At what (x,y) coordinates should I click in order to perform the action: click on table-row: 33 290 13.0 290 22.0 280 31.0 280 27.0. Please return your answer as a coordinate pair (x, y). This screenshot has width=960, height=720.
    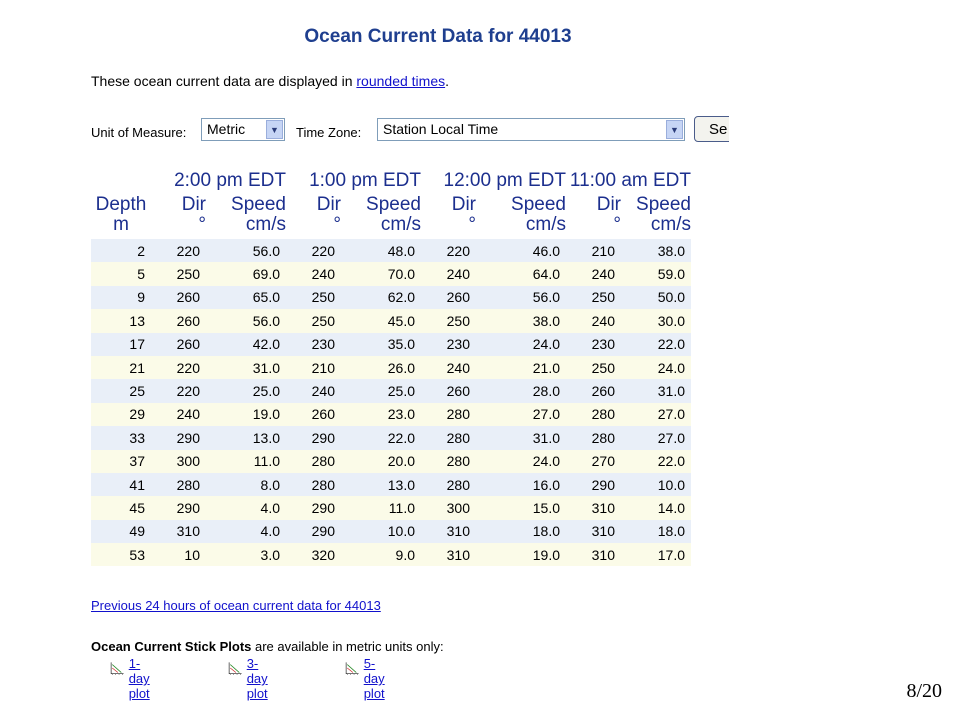
    Looking at the image, I should click on (391, 438).